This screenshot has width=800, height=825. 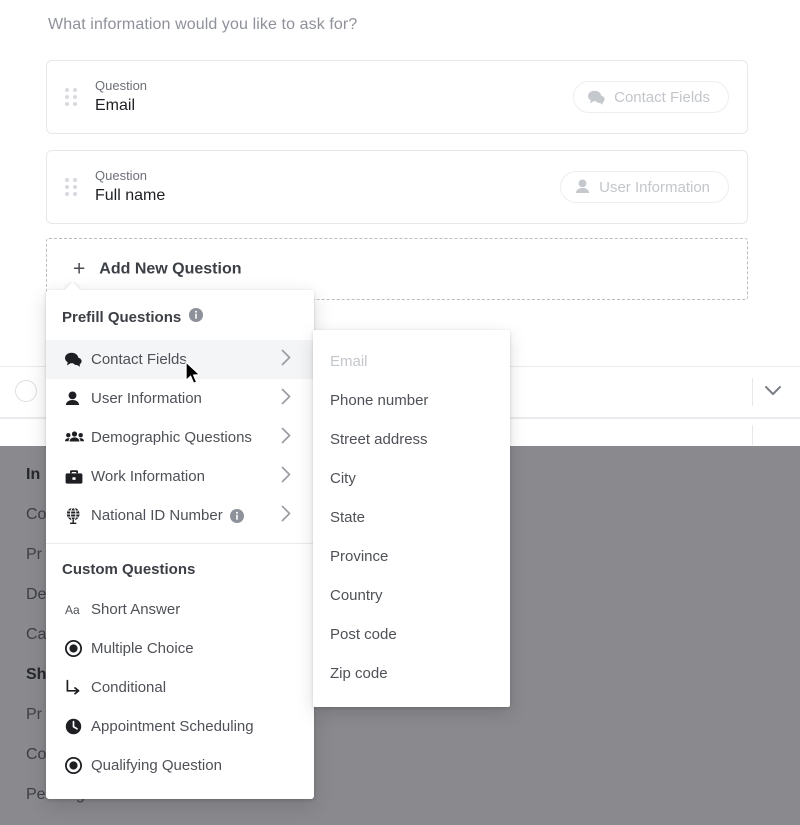 What do you see at coordinates (122, 317) in the screenshot?
I see `prefill-header-label: Prefill Questions` at bounding box center [122, 317].